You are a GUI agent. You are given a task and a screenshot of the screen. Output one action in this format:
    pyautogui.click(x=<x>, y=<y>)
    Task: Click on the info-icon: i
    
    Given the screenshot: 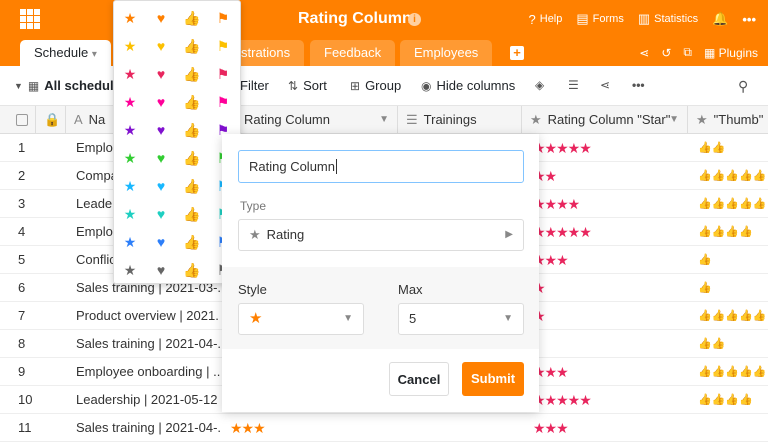 What is the action you would take?
    pyautogui.click(x=414, y=19)
    